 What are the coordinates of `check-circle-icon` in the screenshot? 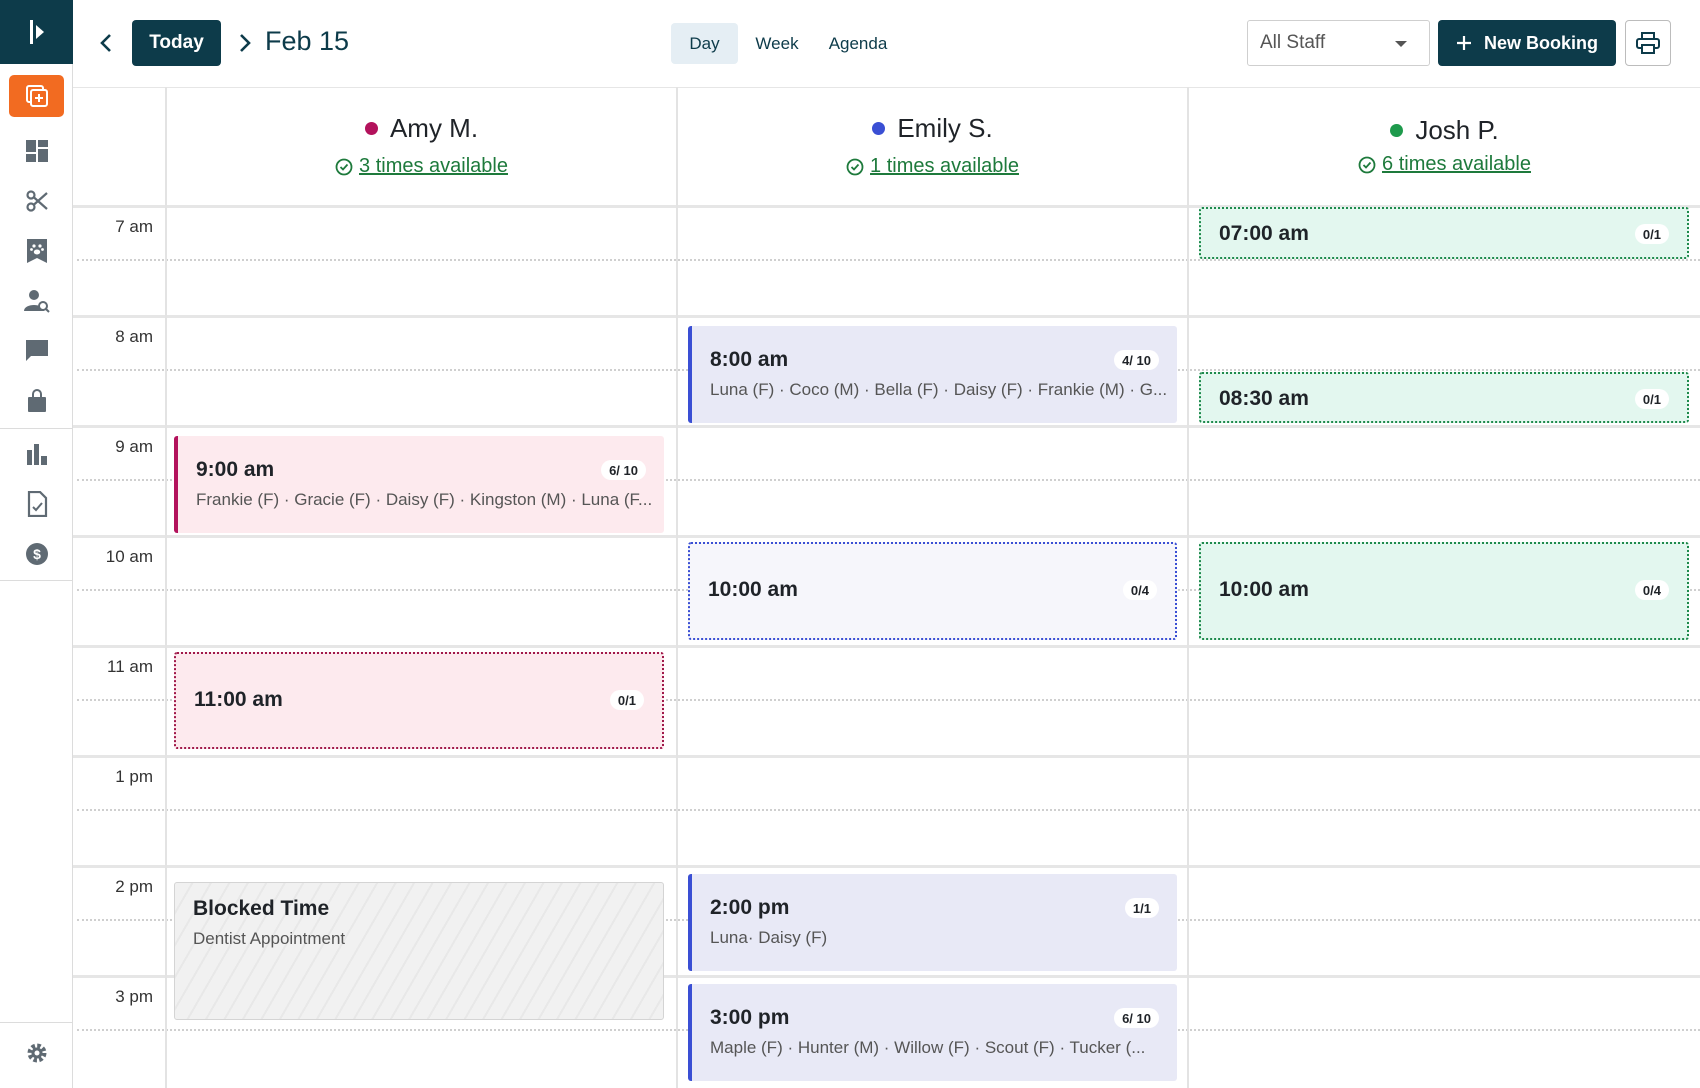 It's located at (855, 166).